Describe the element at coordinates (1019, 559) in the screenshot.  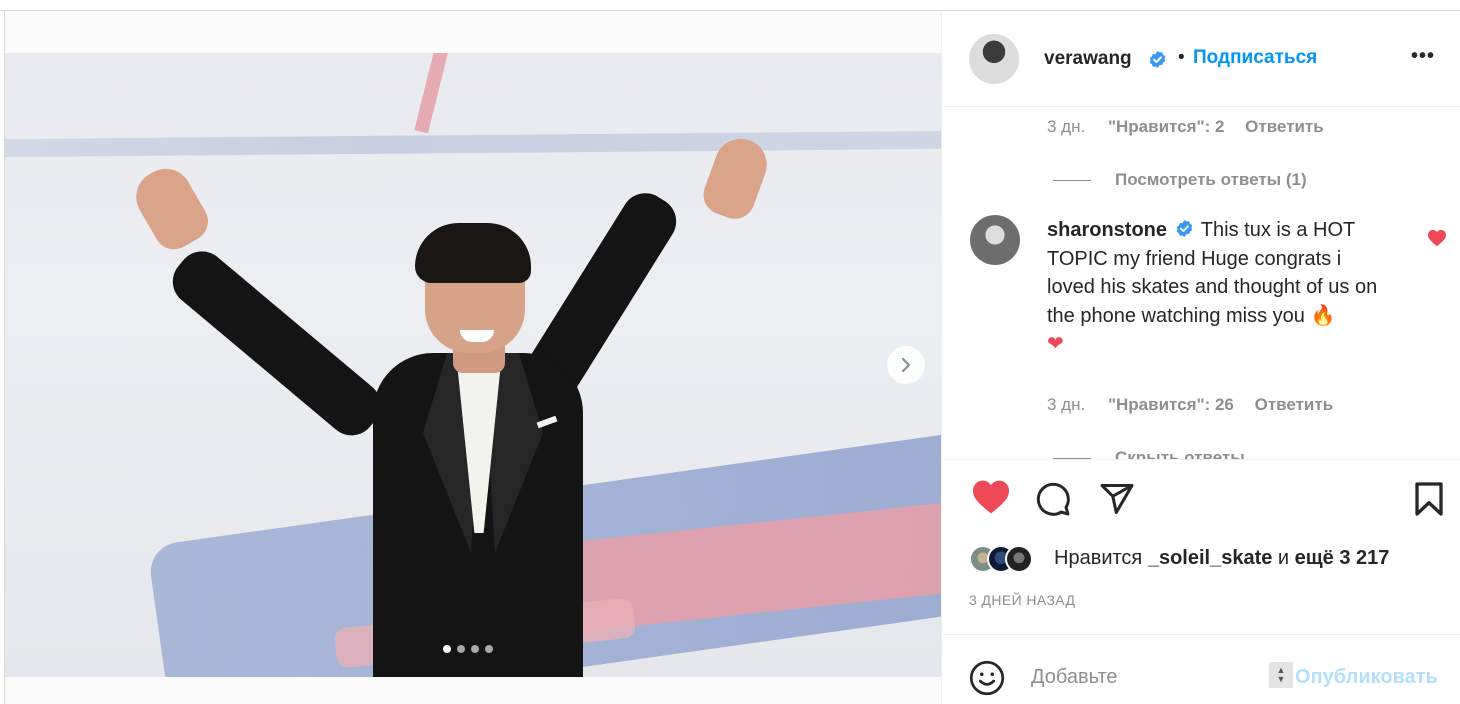
I see `liker-avatar` at that location.